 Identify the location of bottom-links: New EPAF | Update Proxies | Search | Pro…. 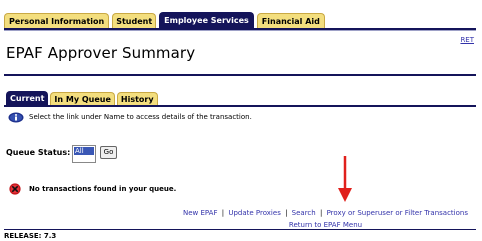
(325, 219).